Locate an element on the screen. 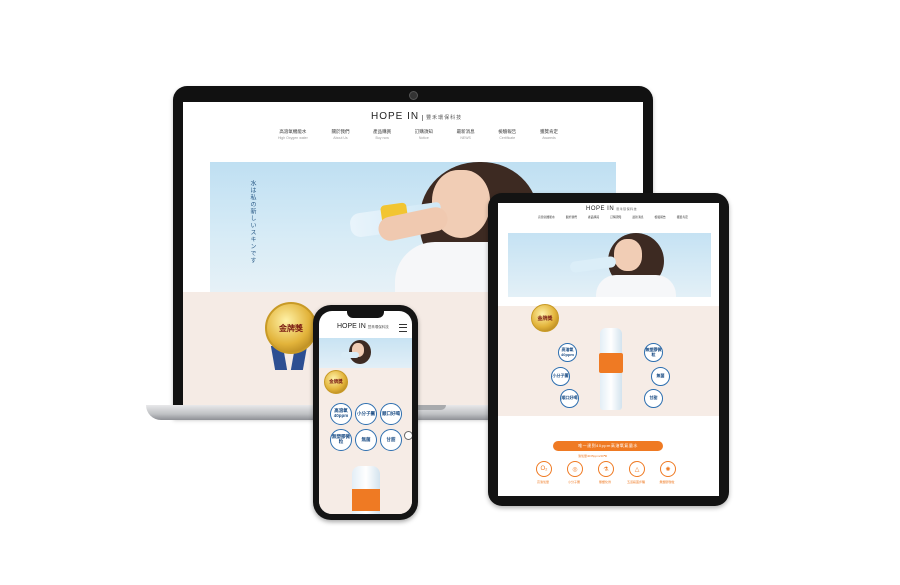 The image size is (900, 585). nav-label: 訂購須知 is located at coordinates (423, 131).